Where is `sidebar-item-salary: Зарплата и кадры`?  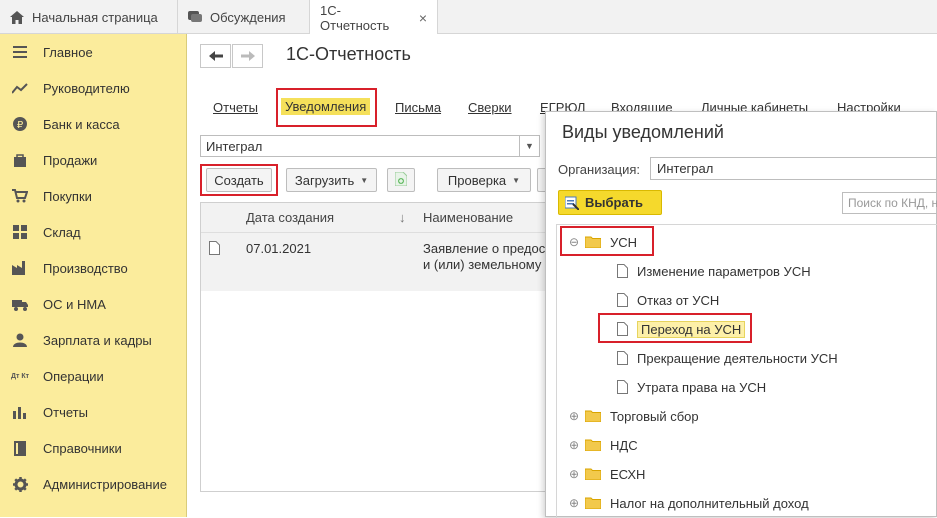 sidebar-item-salary: Зарплата и кадры is located at coordinates (93, 340).